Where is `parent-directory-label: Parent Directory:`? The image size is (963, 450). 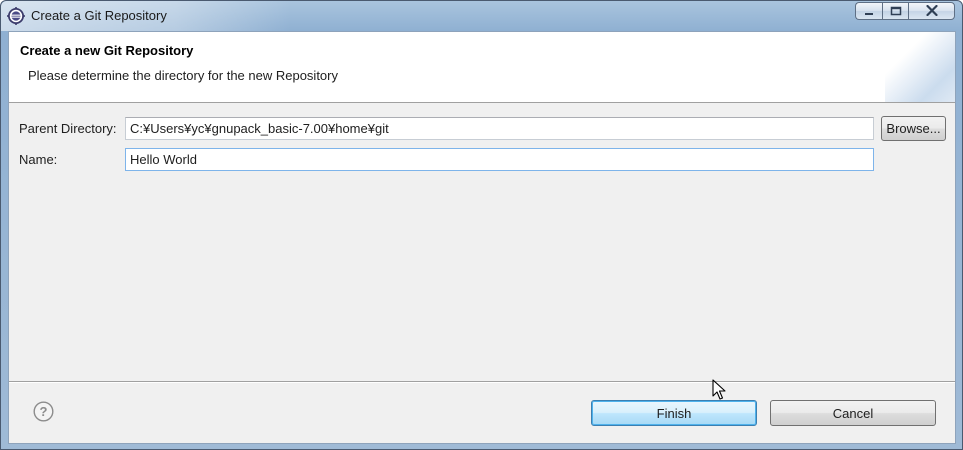
parent-directory-label: Parent Directory: is located at coordinates (68, 128).